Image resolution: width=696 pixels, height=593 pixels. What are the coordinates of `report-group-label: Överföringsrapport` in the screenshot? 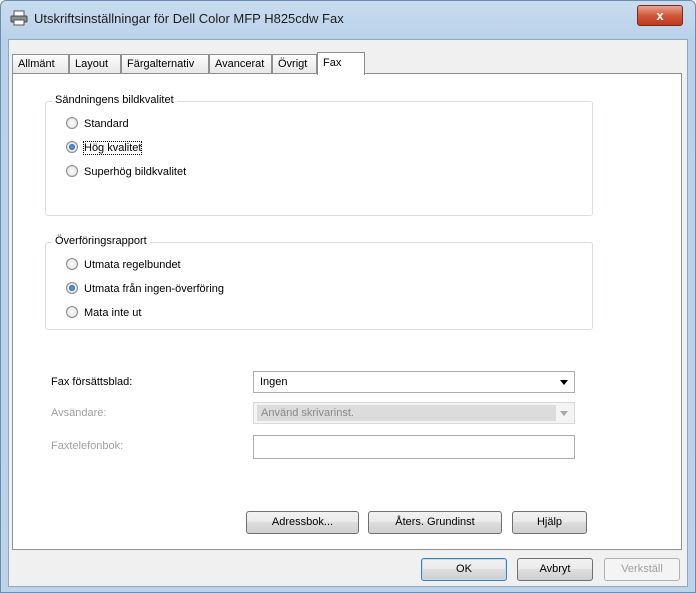 It's located at (101, 241).